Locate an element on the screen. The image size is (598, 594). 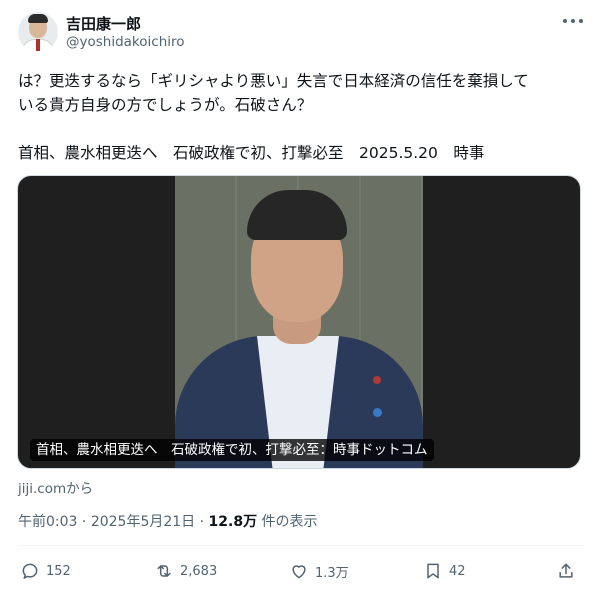
avatar is located at coordinates (38, 32).